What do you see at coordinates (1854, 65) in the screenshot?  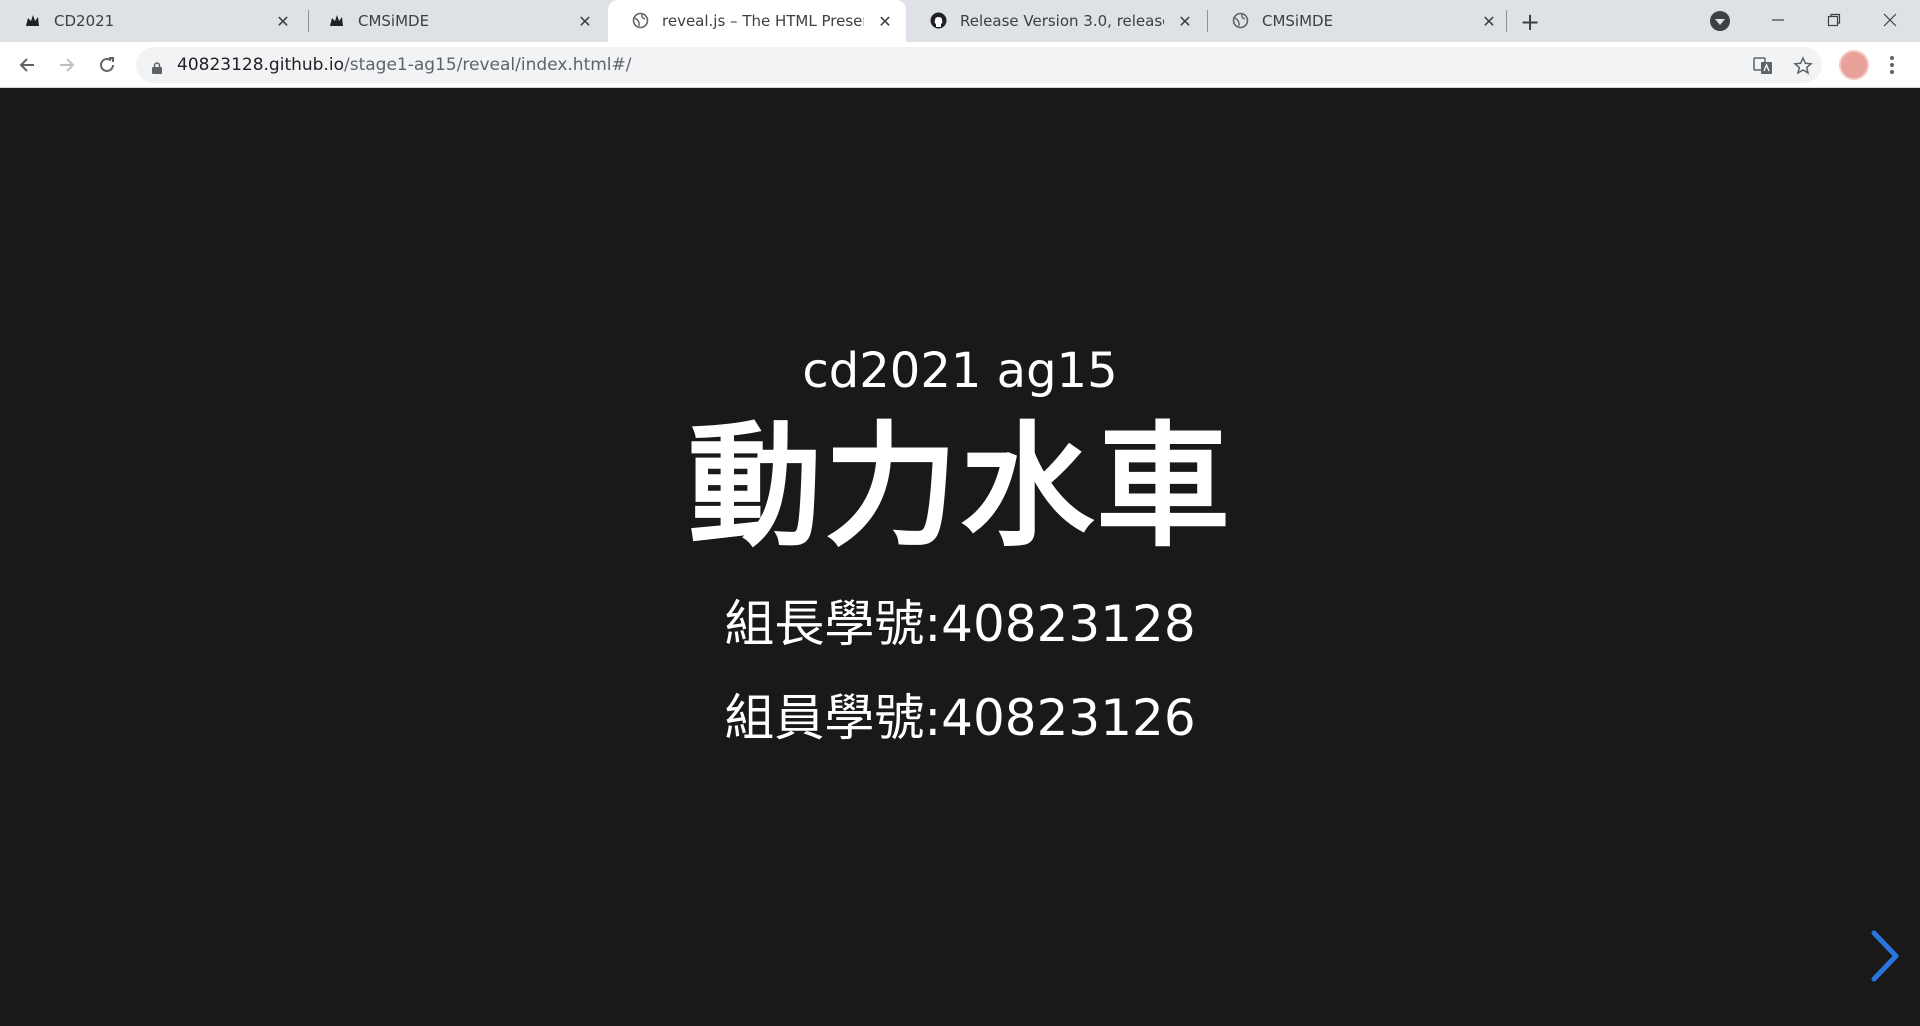 I see `profile-avatar` at bounding box center [1854, 65].